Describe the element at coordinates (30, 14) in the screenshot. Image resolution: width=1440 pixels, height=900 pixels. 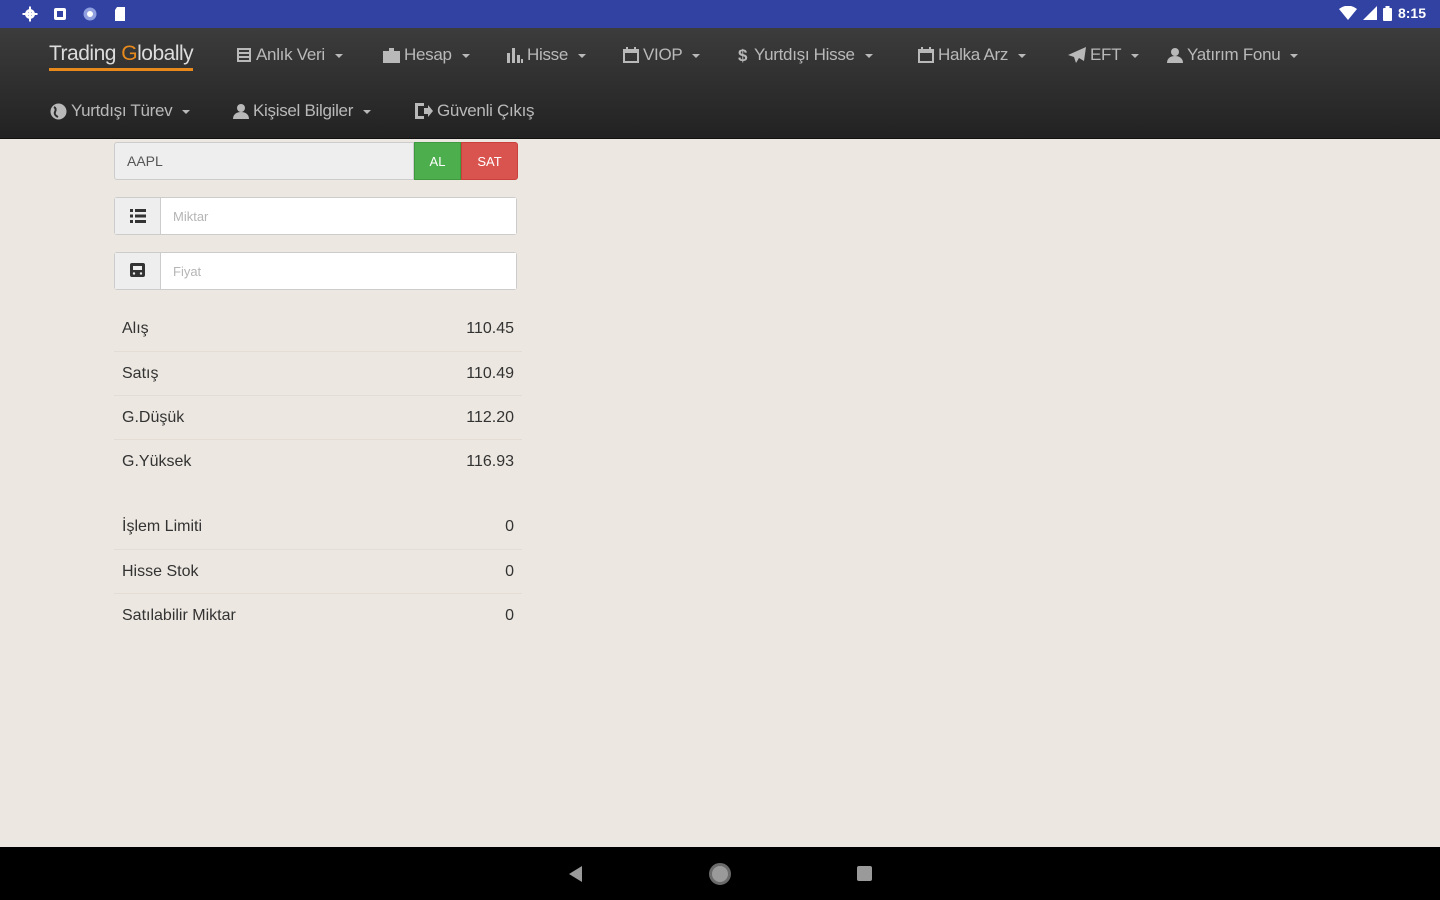
I see `settings-icon` at that location.